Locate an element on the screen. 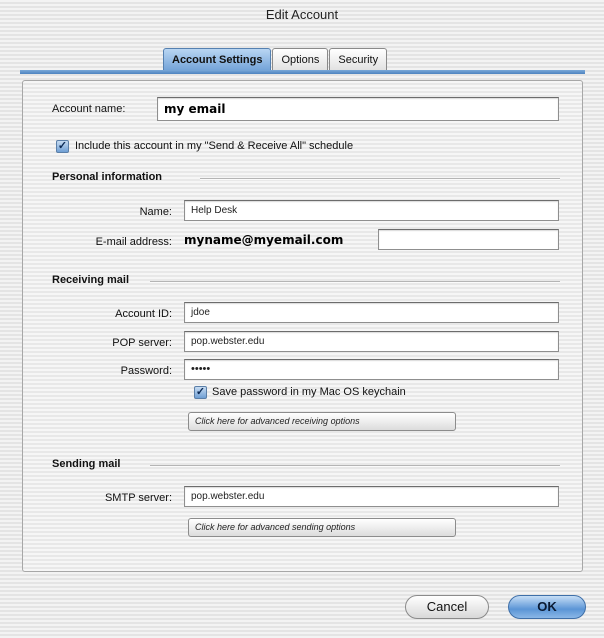 The image size is (604, 638). pop-server-label: POP server: is located at coordinates (142, 343).